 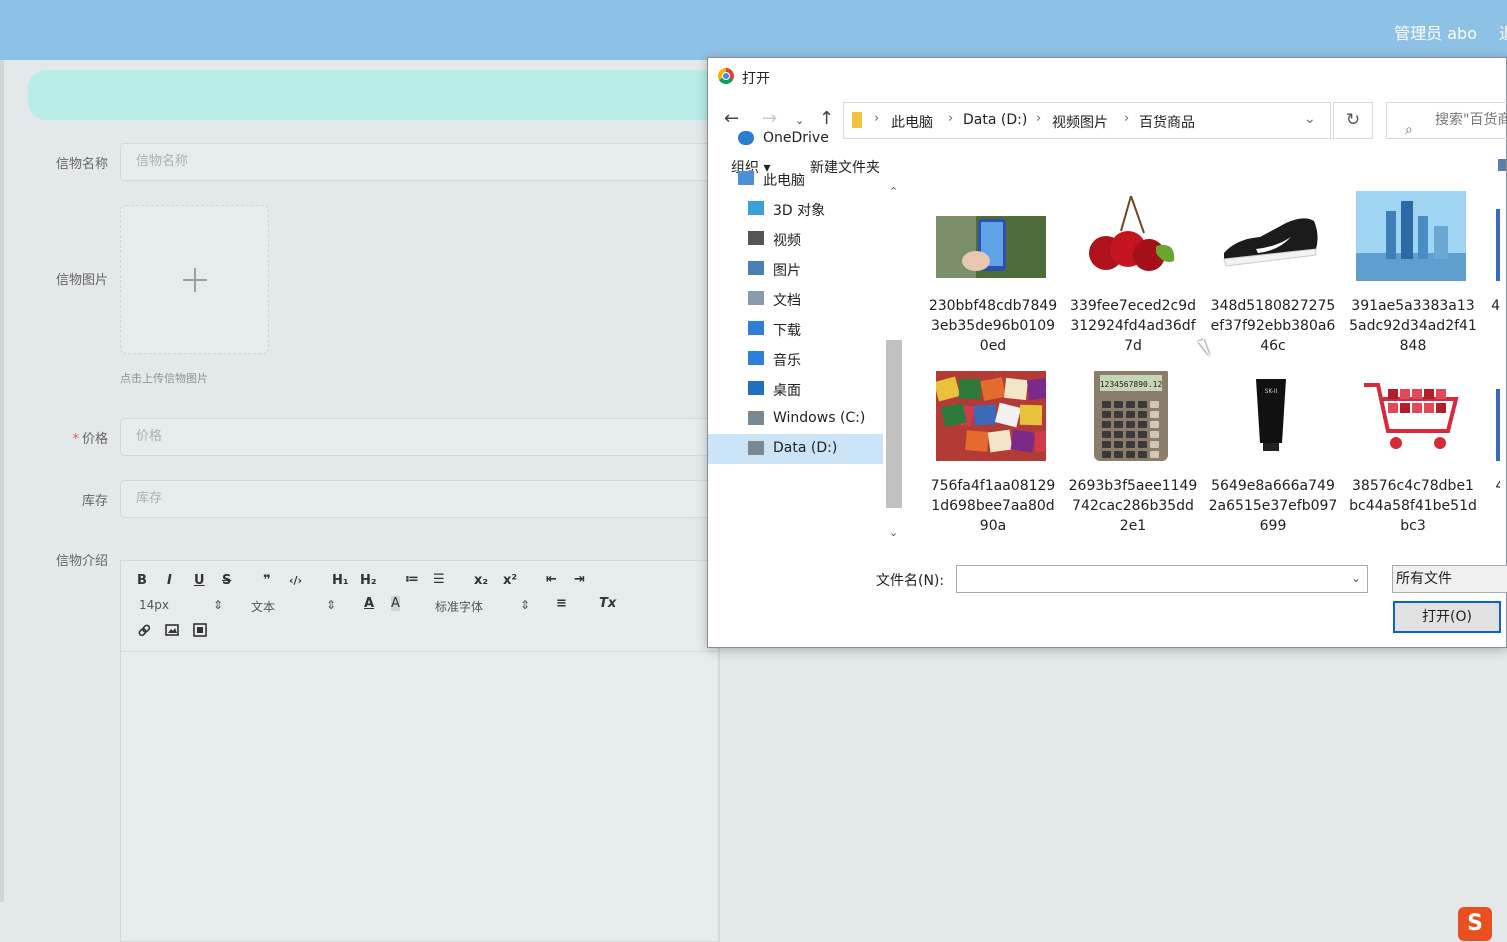 What do you see at coordinates (172, 630) in the screenshot?
I see `image-icon` at bounding box center [172, 630].